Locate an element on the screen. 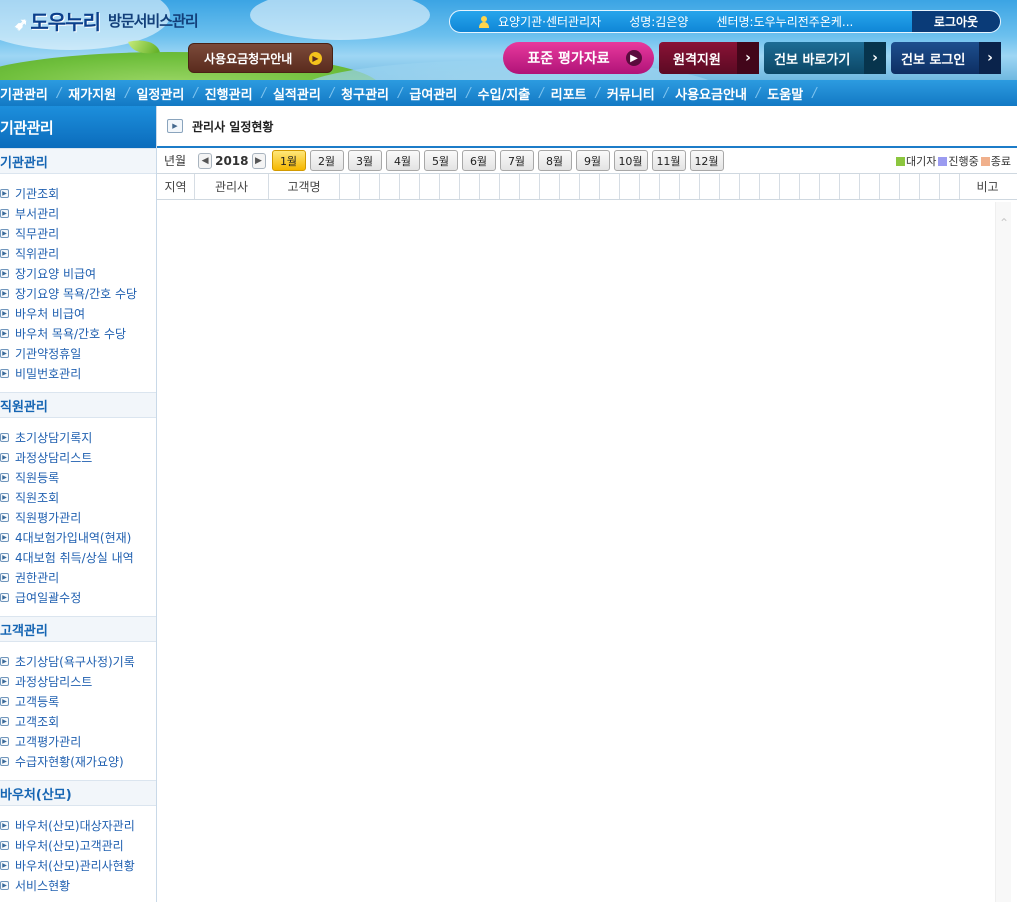 This screenshot has width=1017, height=902. month-button-10: 10월 is located at coordinates (630, 160).